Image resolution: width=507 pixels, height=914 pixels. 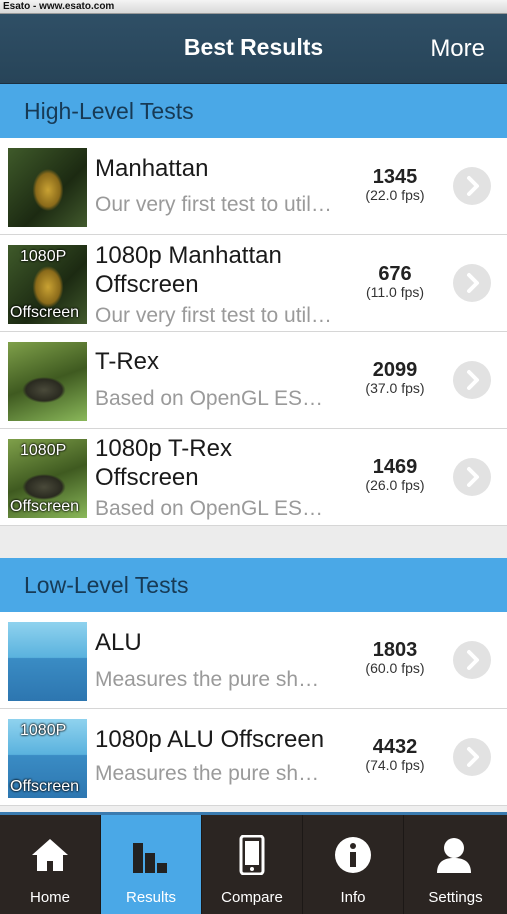 What do you see at coordinates (457, 49) in the screenshot?
I see `more-button: More` at bounding box center [457, 49].